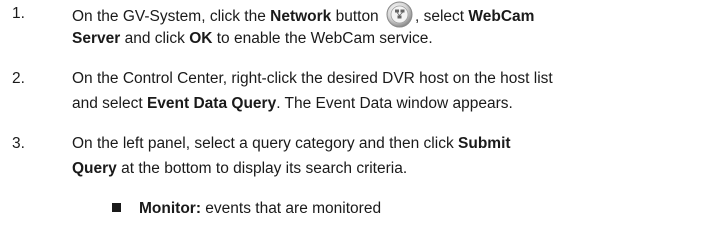 This screenshot has width=720, height=243. What do you see at coordinates (501, 16) in the screenshot?
I see `ui-term-webcam: WebCam` at bounding box center [501, 16].